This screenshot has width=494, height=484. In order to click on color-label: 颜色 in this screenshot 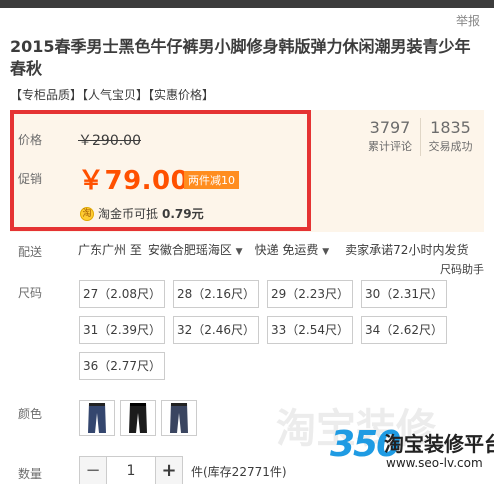, I will do `click(30, 414)`.